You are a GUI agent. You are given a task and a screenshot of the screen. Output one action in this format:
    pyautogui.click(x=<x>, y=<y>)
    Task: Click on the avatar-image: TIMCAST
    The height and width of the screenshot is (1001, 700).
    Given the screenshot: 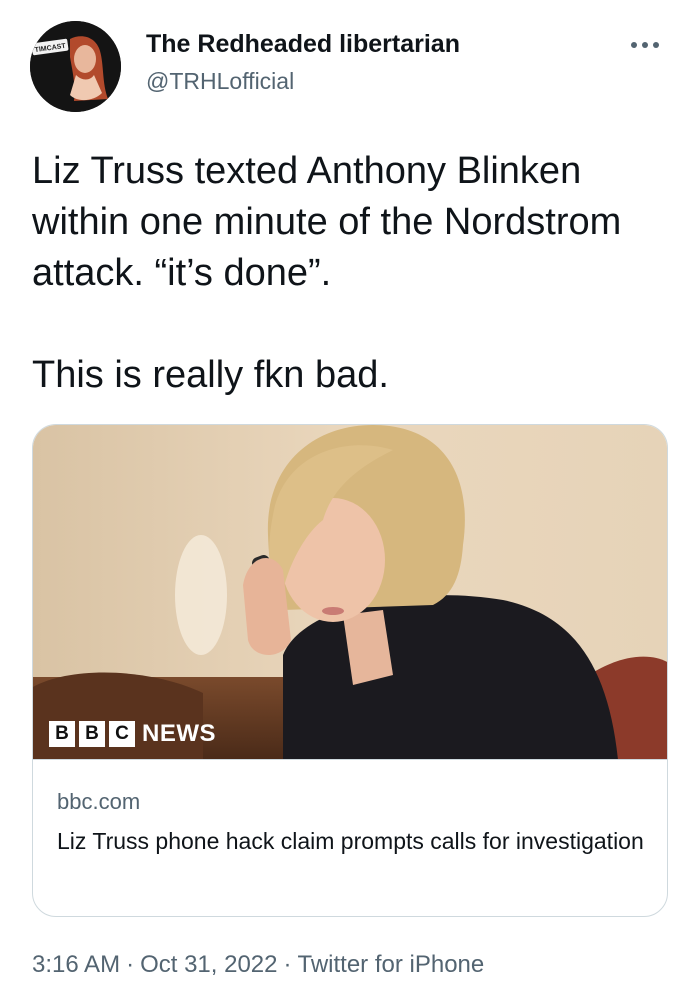 What is the action you would take?
    pyautogui.click(x=75, y=66)
    